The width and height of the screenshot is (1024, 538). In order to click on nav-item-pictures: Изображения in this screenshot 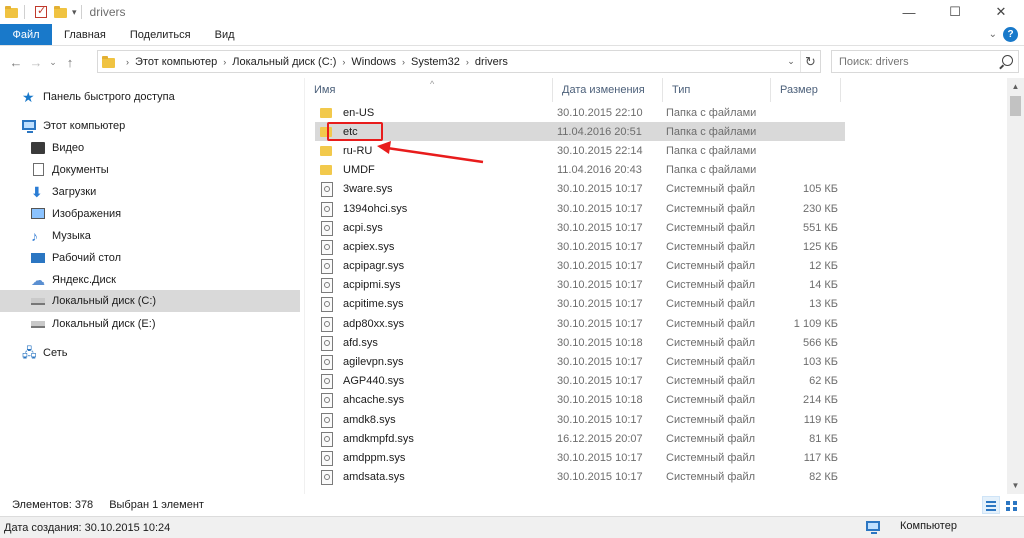, I will do `click(181, 214)`.